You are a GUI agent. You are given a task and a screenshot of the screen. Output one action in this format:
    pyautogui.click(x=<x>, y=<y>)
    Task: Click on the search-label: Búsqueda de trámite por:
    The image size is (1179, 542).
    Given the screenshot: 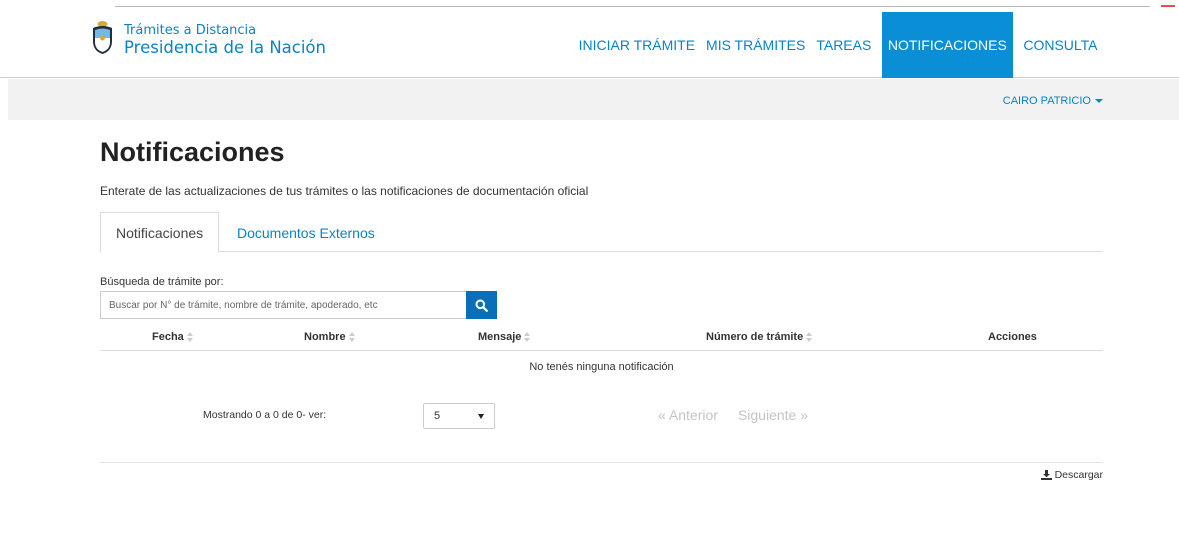 What is the action you would take?
    pyautogui.click(x=162, y=282)
    